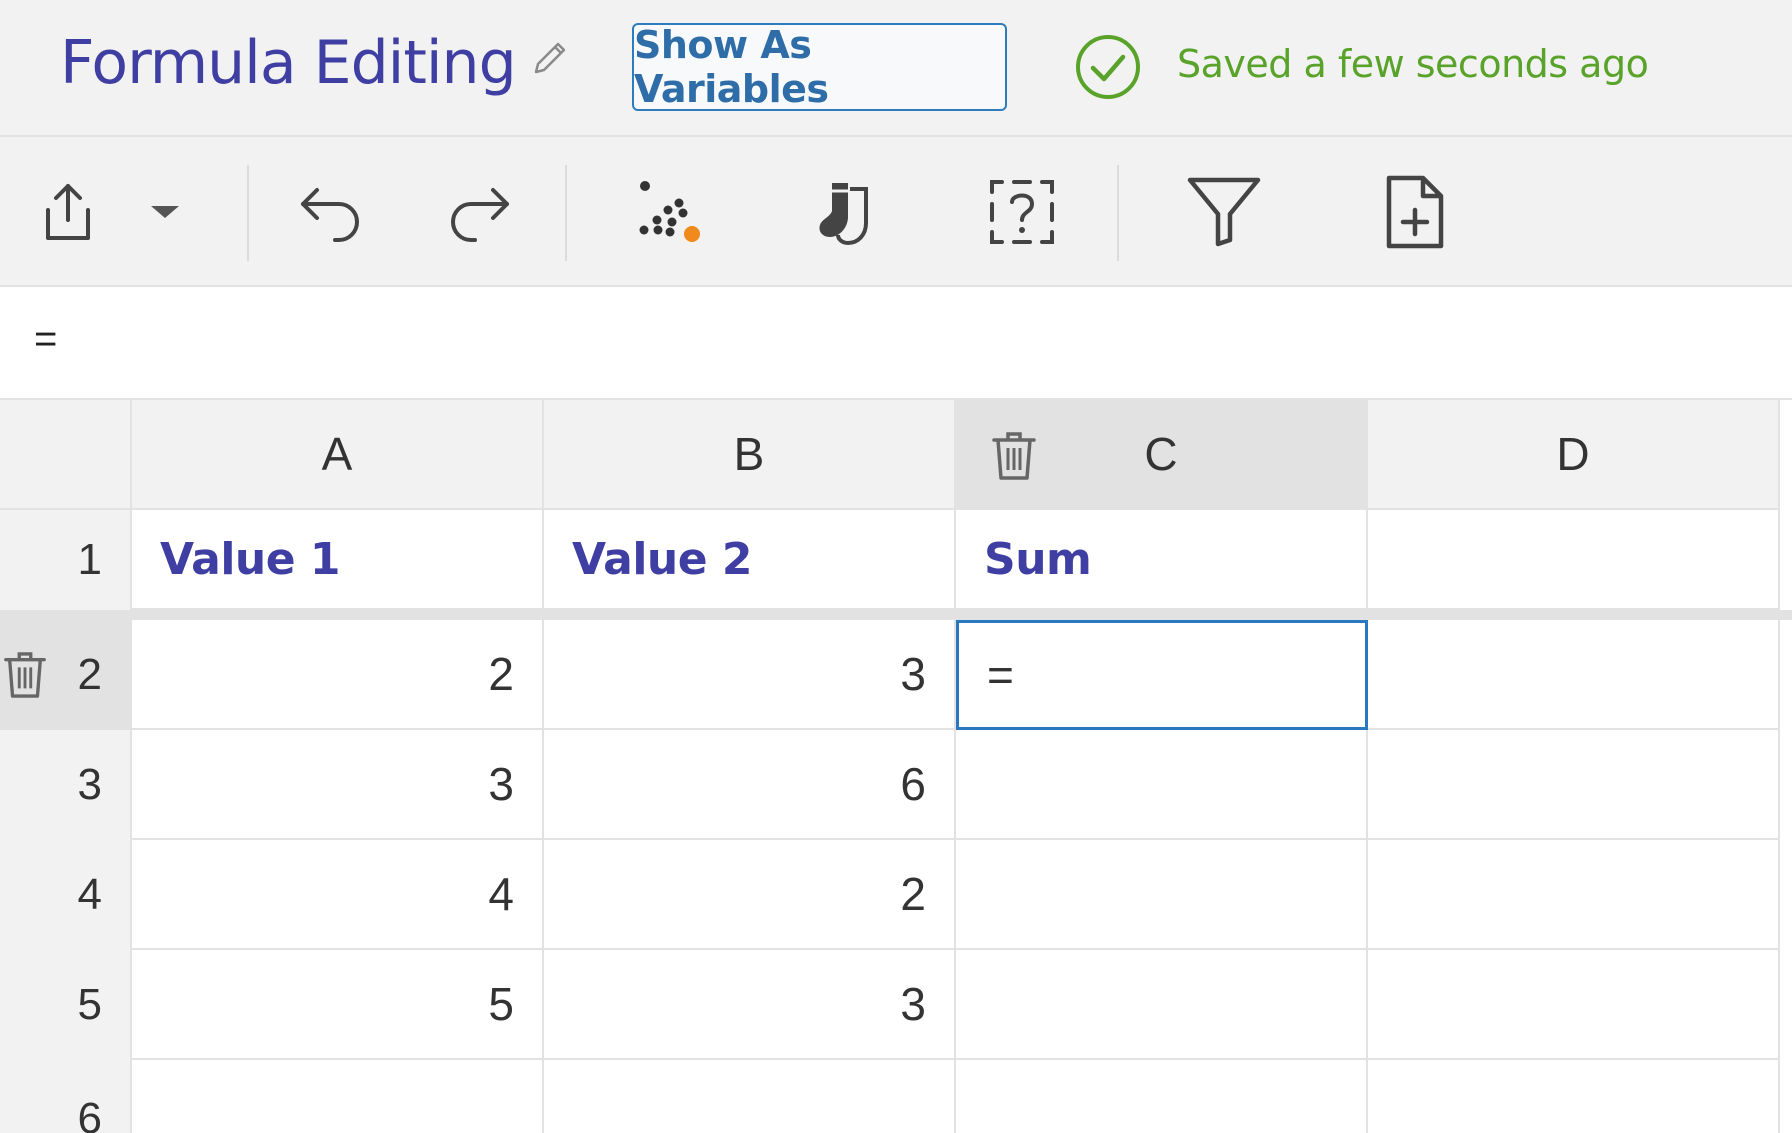  What do you see at coordinates (25, 675) in the screenshot?
I see `delete-row-trash-icon` at bounding box center [25, 675].